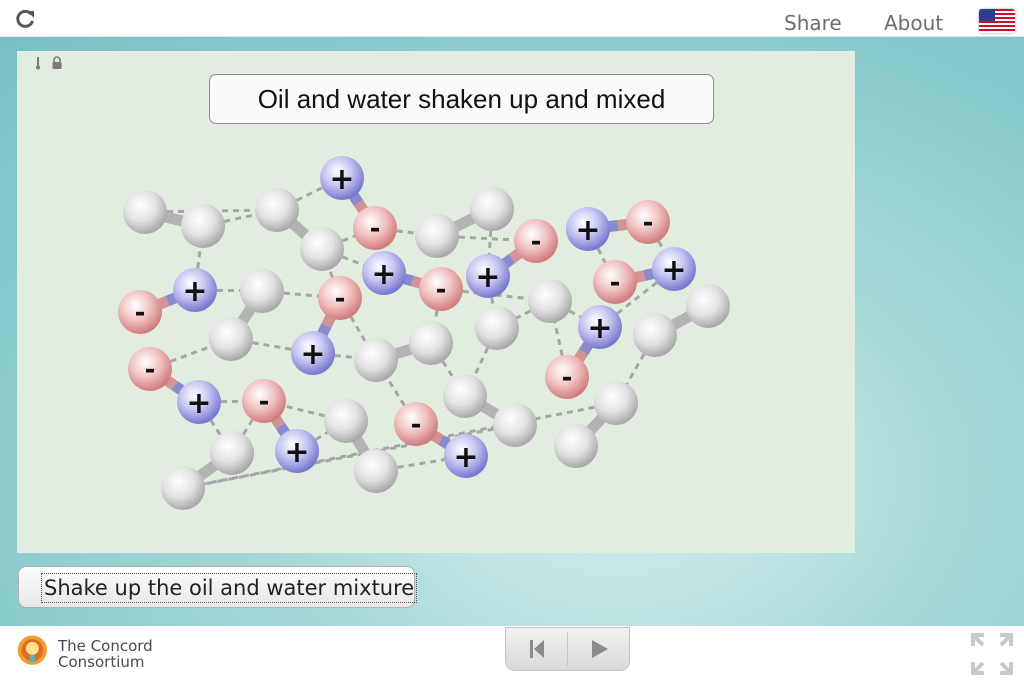 The height and width of the screenshot is (684, 1024). I want to click on fullscreen-icon, so click(992, 654).